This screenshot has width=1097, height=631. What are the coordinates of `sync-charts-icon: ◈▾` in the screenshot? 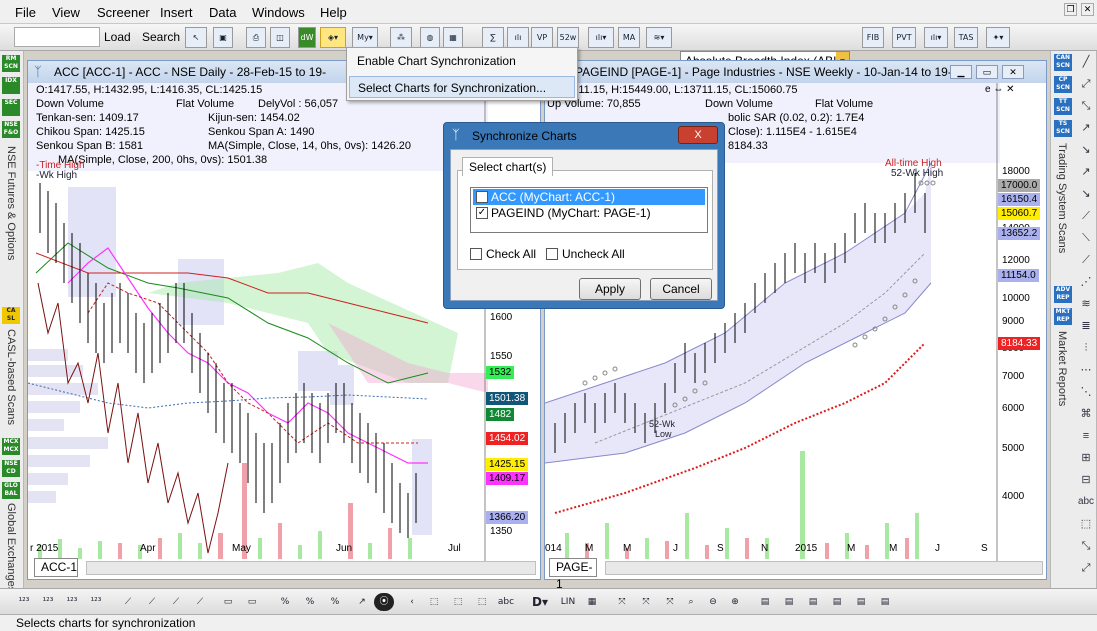 It's located at (333, 37).